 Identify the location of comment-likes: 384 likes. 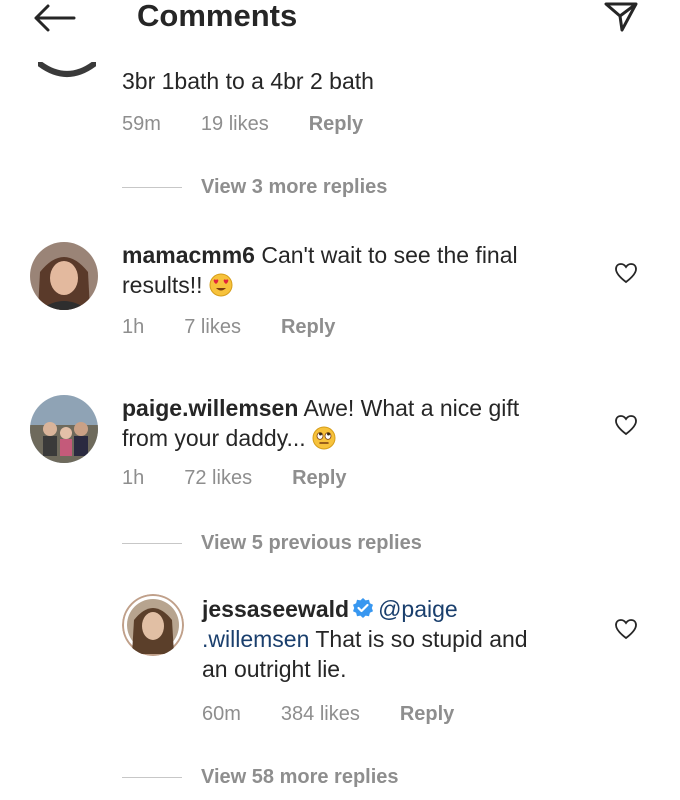
(320, 714).